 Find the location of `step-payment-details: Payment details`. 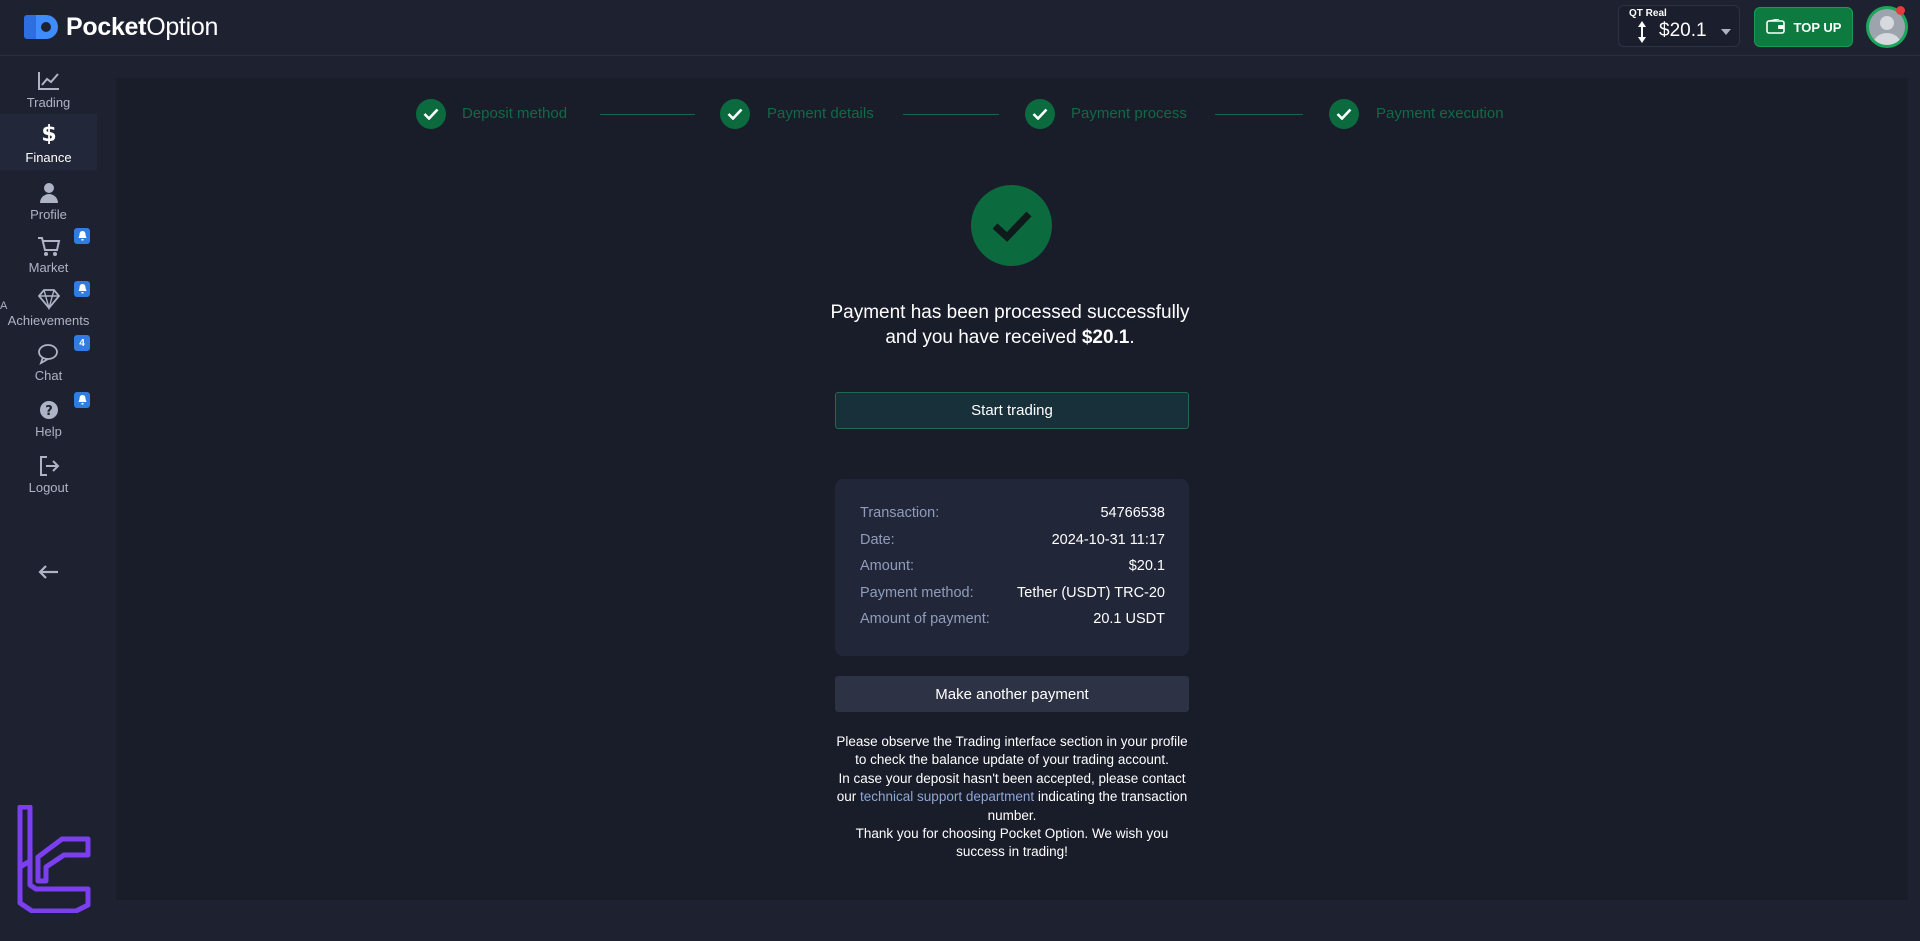

step-payment-details: Payment details is located at coordinates (820, 113).